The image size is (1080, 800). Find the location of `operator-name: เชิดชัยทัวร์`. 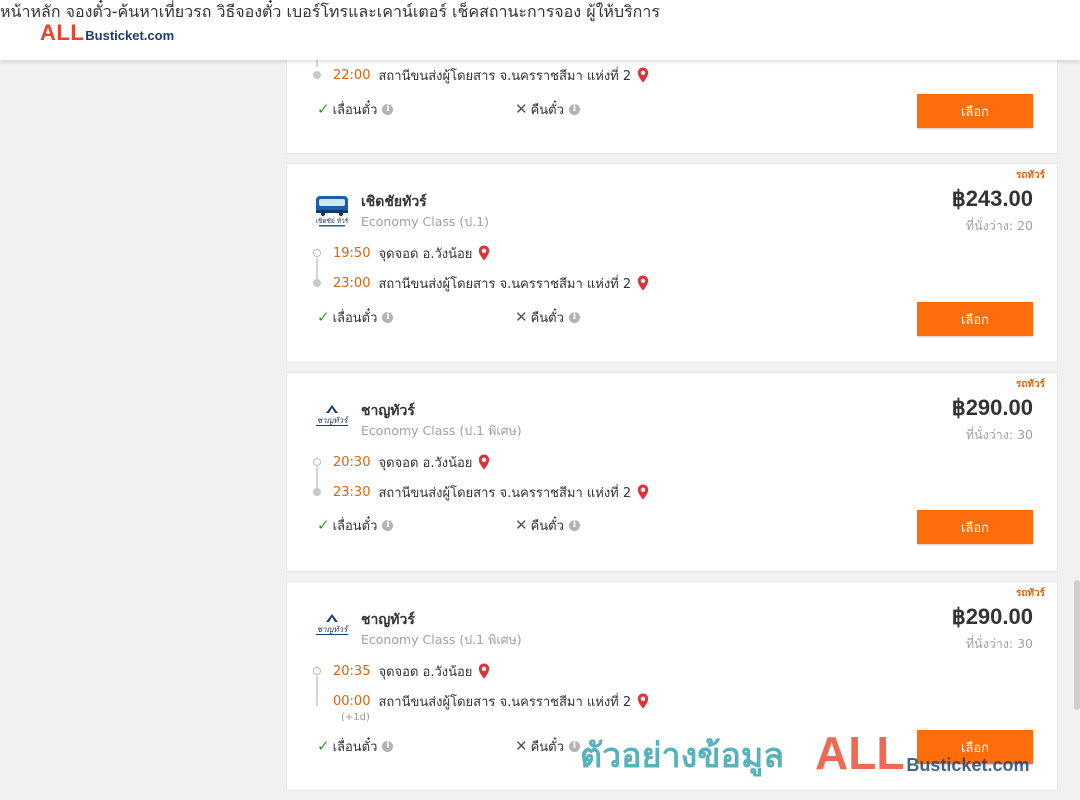

operator-name: เชิดชัยทัวร์ is located at coordinates (394, 202).